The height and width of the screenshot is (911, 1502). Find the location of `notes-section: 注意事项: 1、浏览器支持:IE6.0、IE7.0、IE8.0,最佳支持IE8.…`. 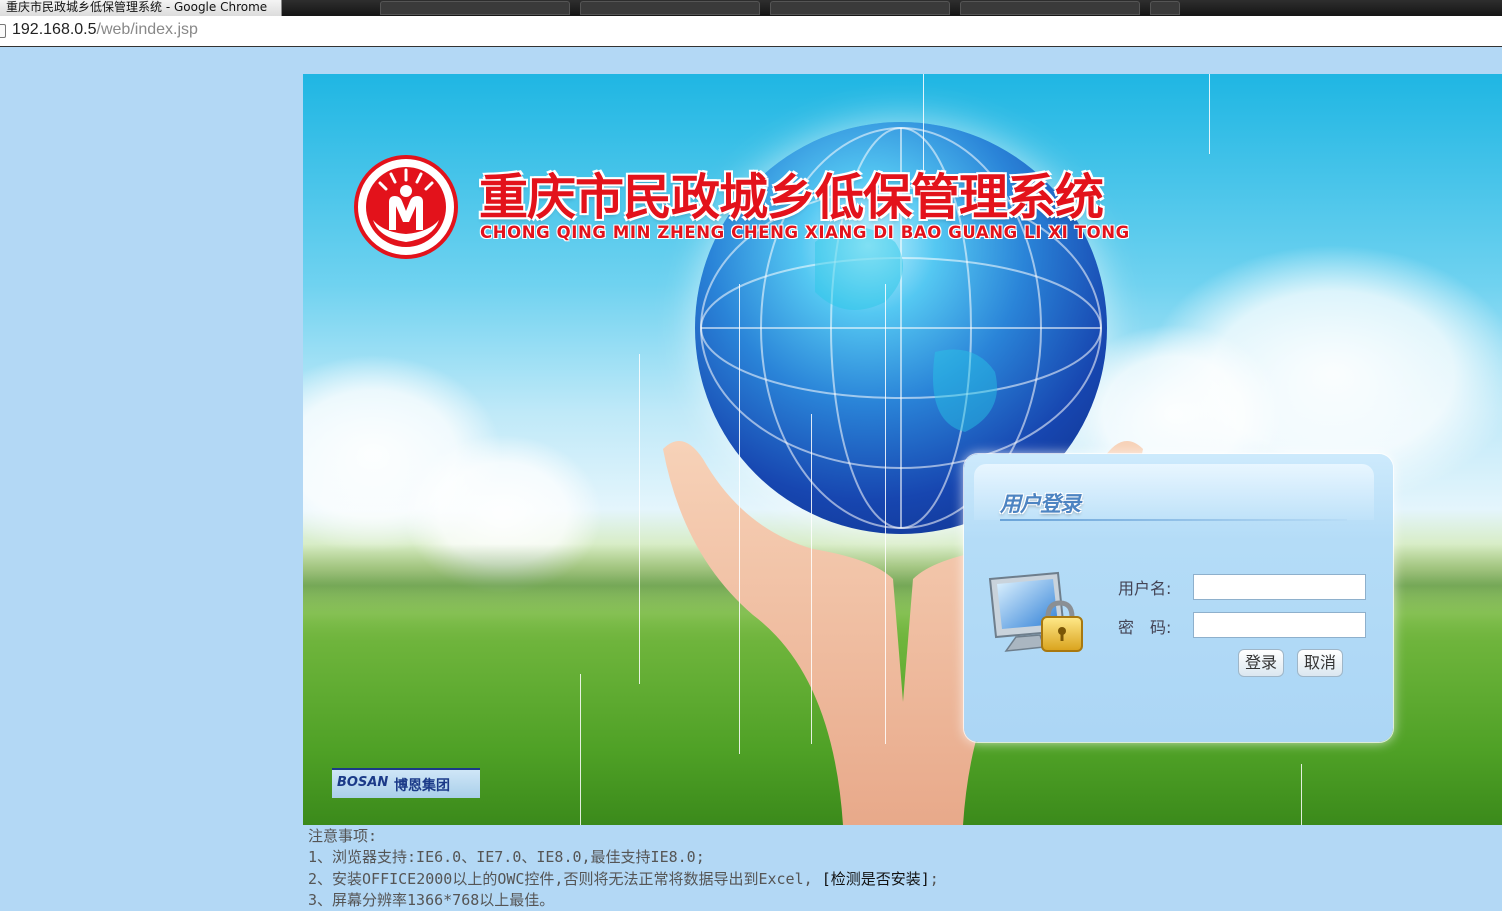

notes-section: 注意事项: 1、浏览器支持:IE6.0、IE7.0、IE8.0,最佳支持IE8.… is located at coordinates (623, 868).